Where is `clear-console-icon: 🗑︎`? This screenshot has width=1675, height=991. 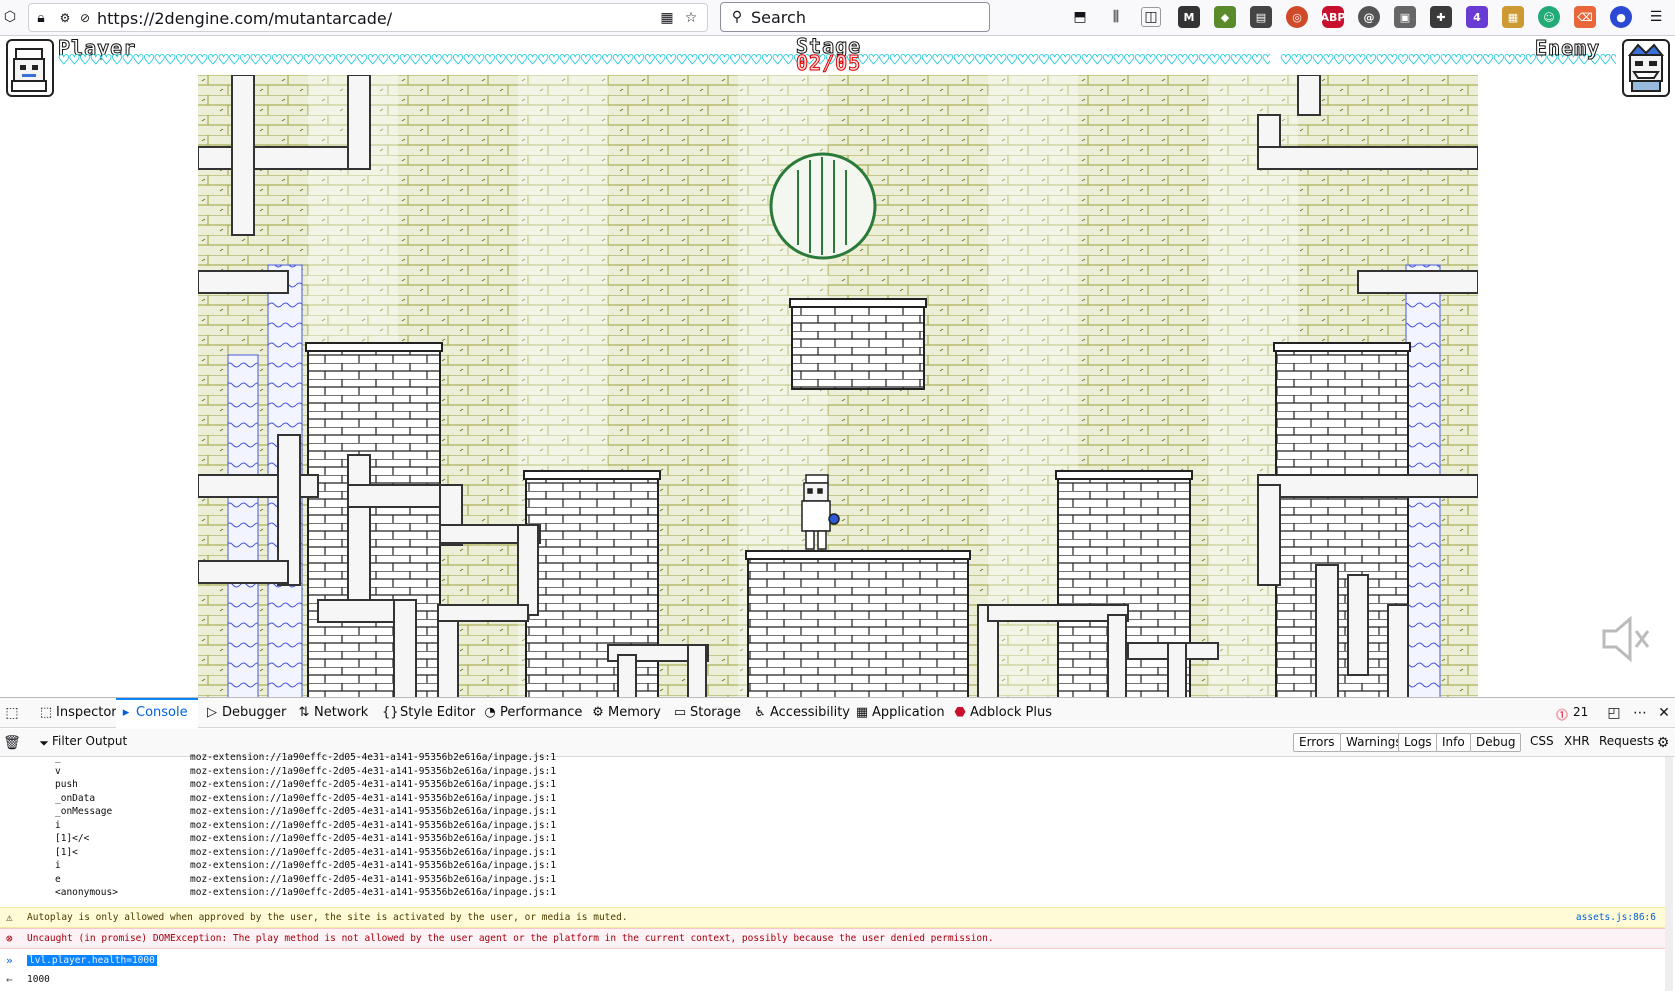 clear-console-icon: 🗑︎ is located at coordinates (12, 743).